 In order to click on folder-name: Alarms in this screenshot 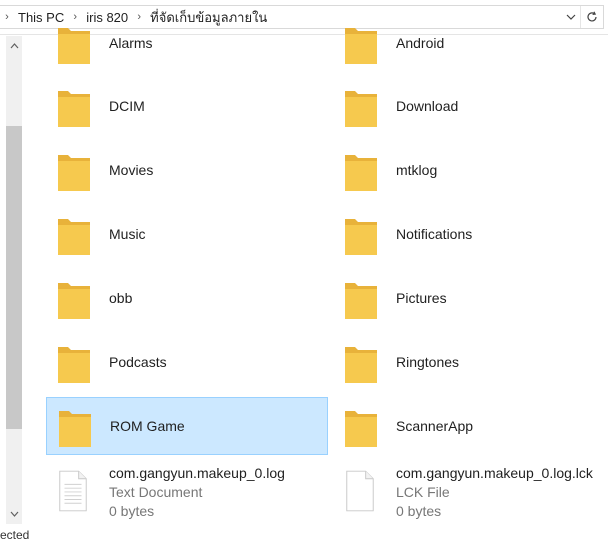, I will do `click(131, 43)`.